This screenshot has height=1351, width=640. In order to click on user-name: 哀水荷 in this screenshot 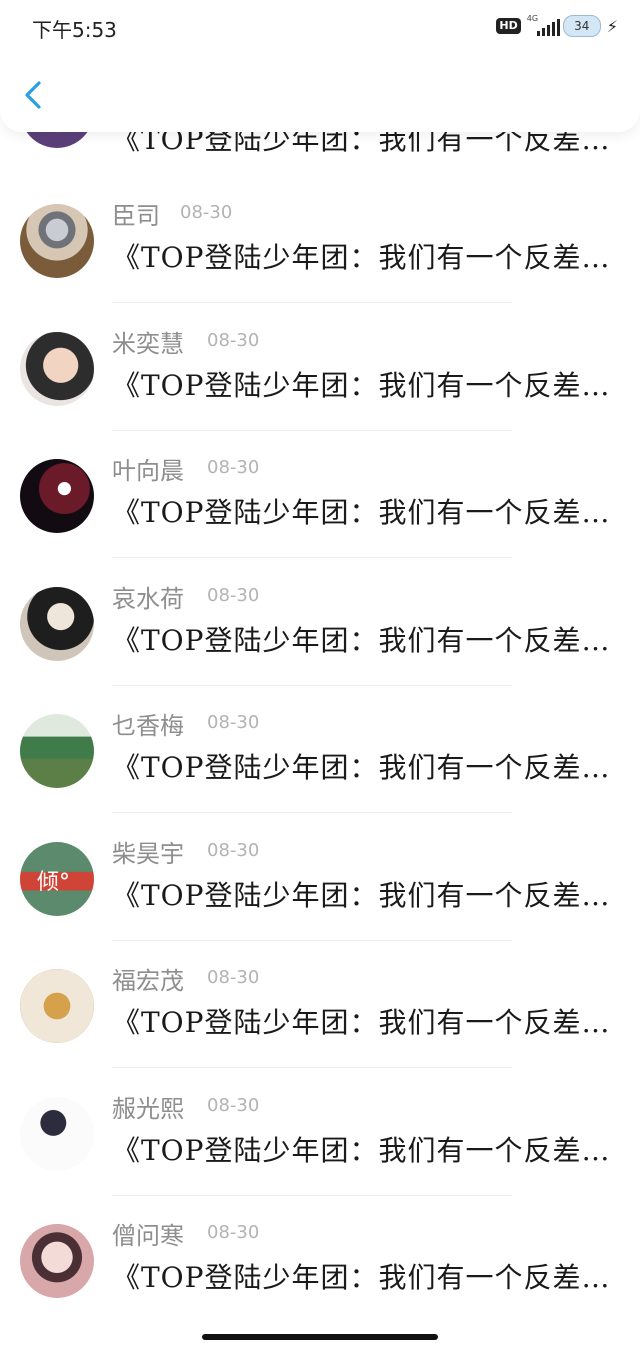, I will do `click(148, 599)`.